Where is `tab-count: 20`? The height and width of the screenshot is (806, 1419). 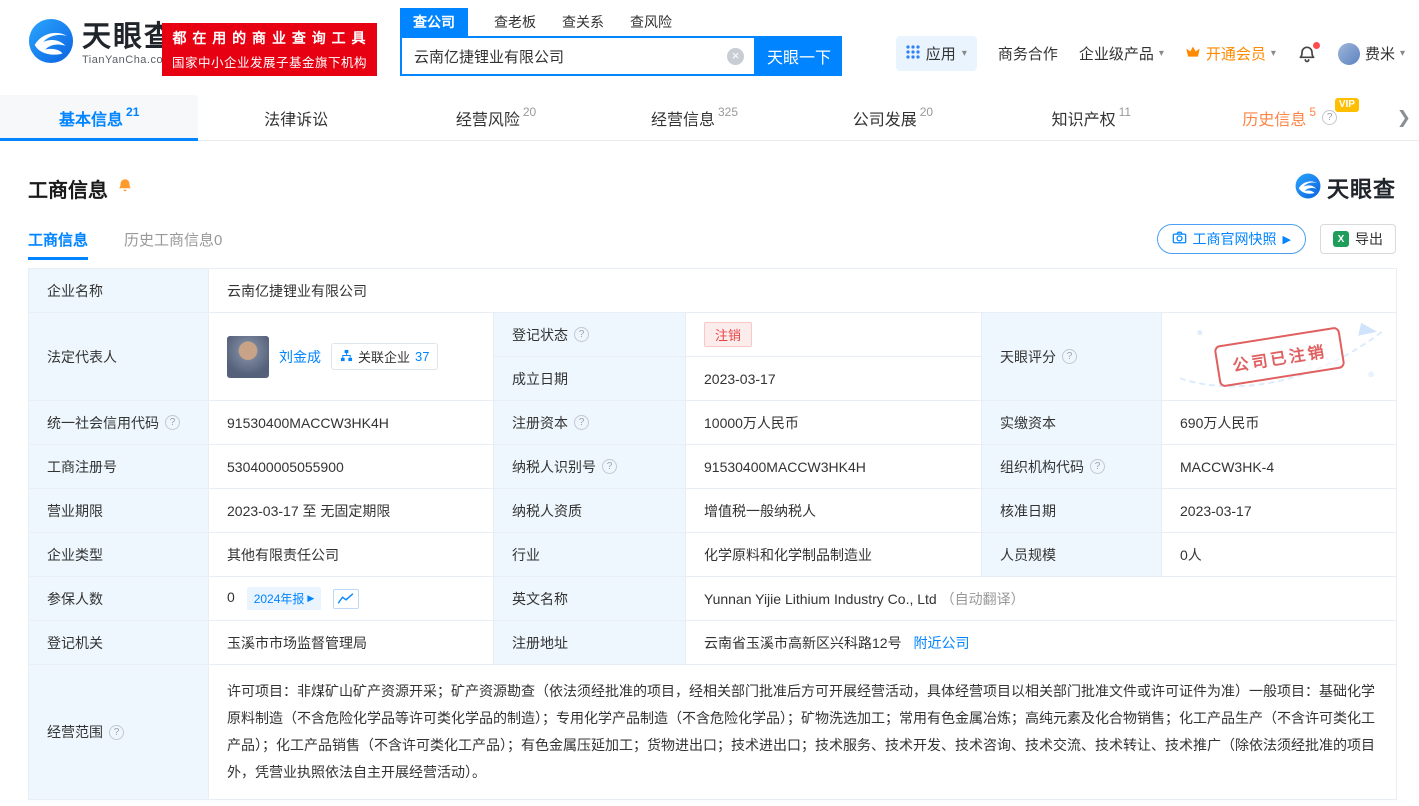 tab-count: 20 is located at coordinates (529, 111).